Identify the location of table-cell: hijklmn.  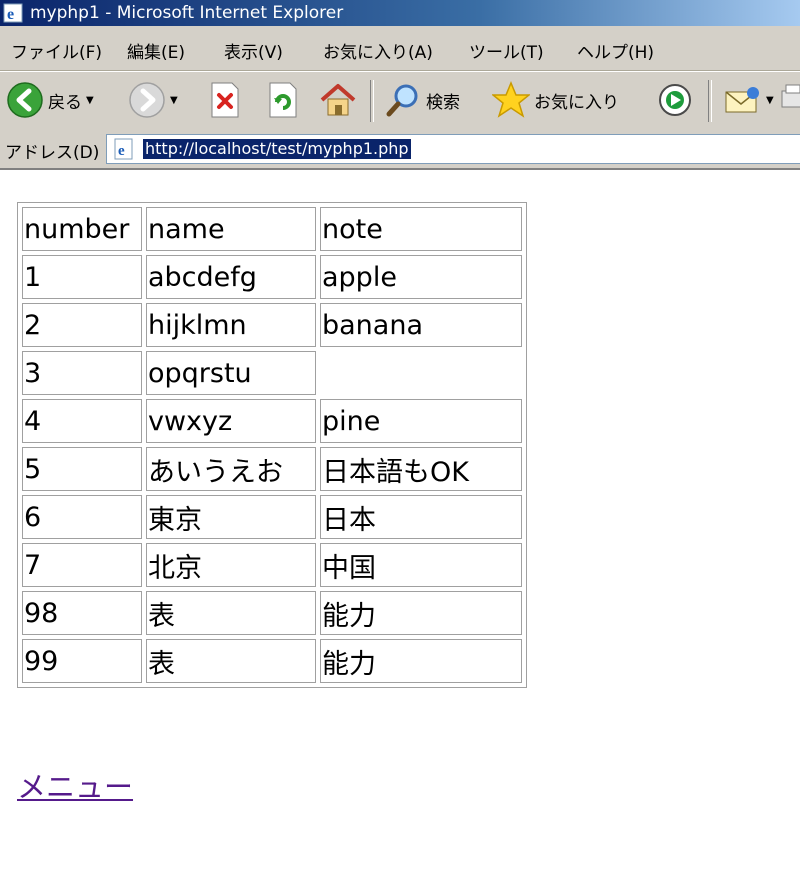
(231, 325).